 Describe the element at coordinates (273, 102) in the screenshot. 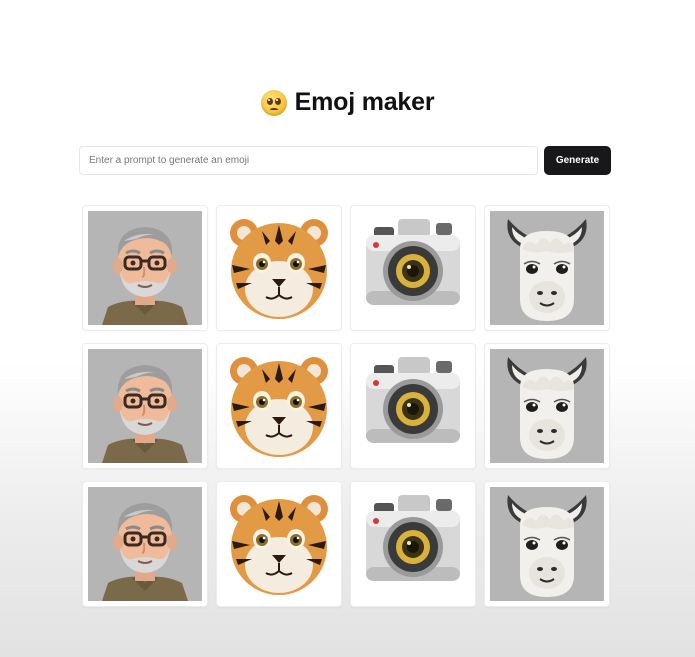

I see `pleading-face-icon` at that location.